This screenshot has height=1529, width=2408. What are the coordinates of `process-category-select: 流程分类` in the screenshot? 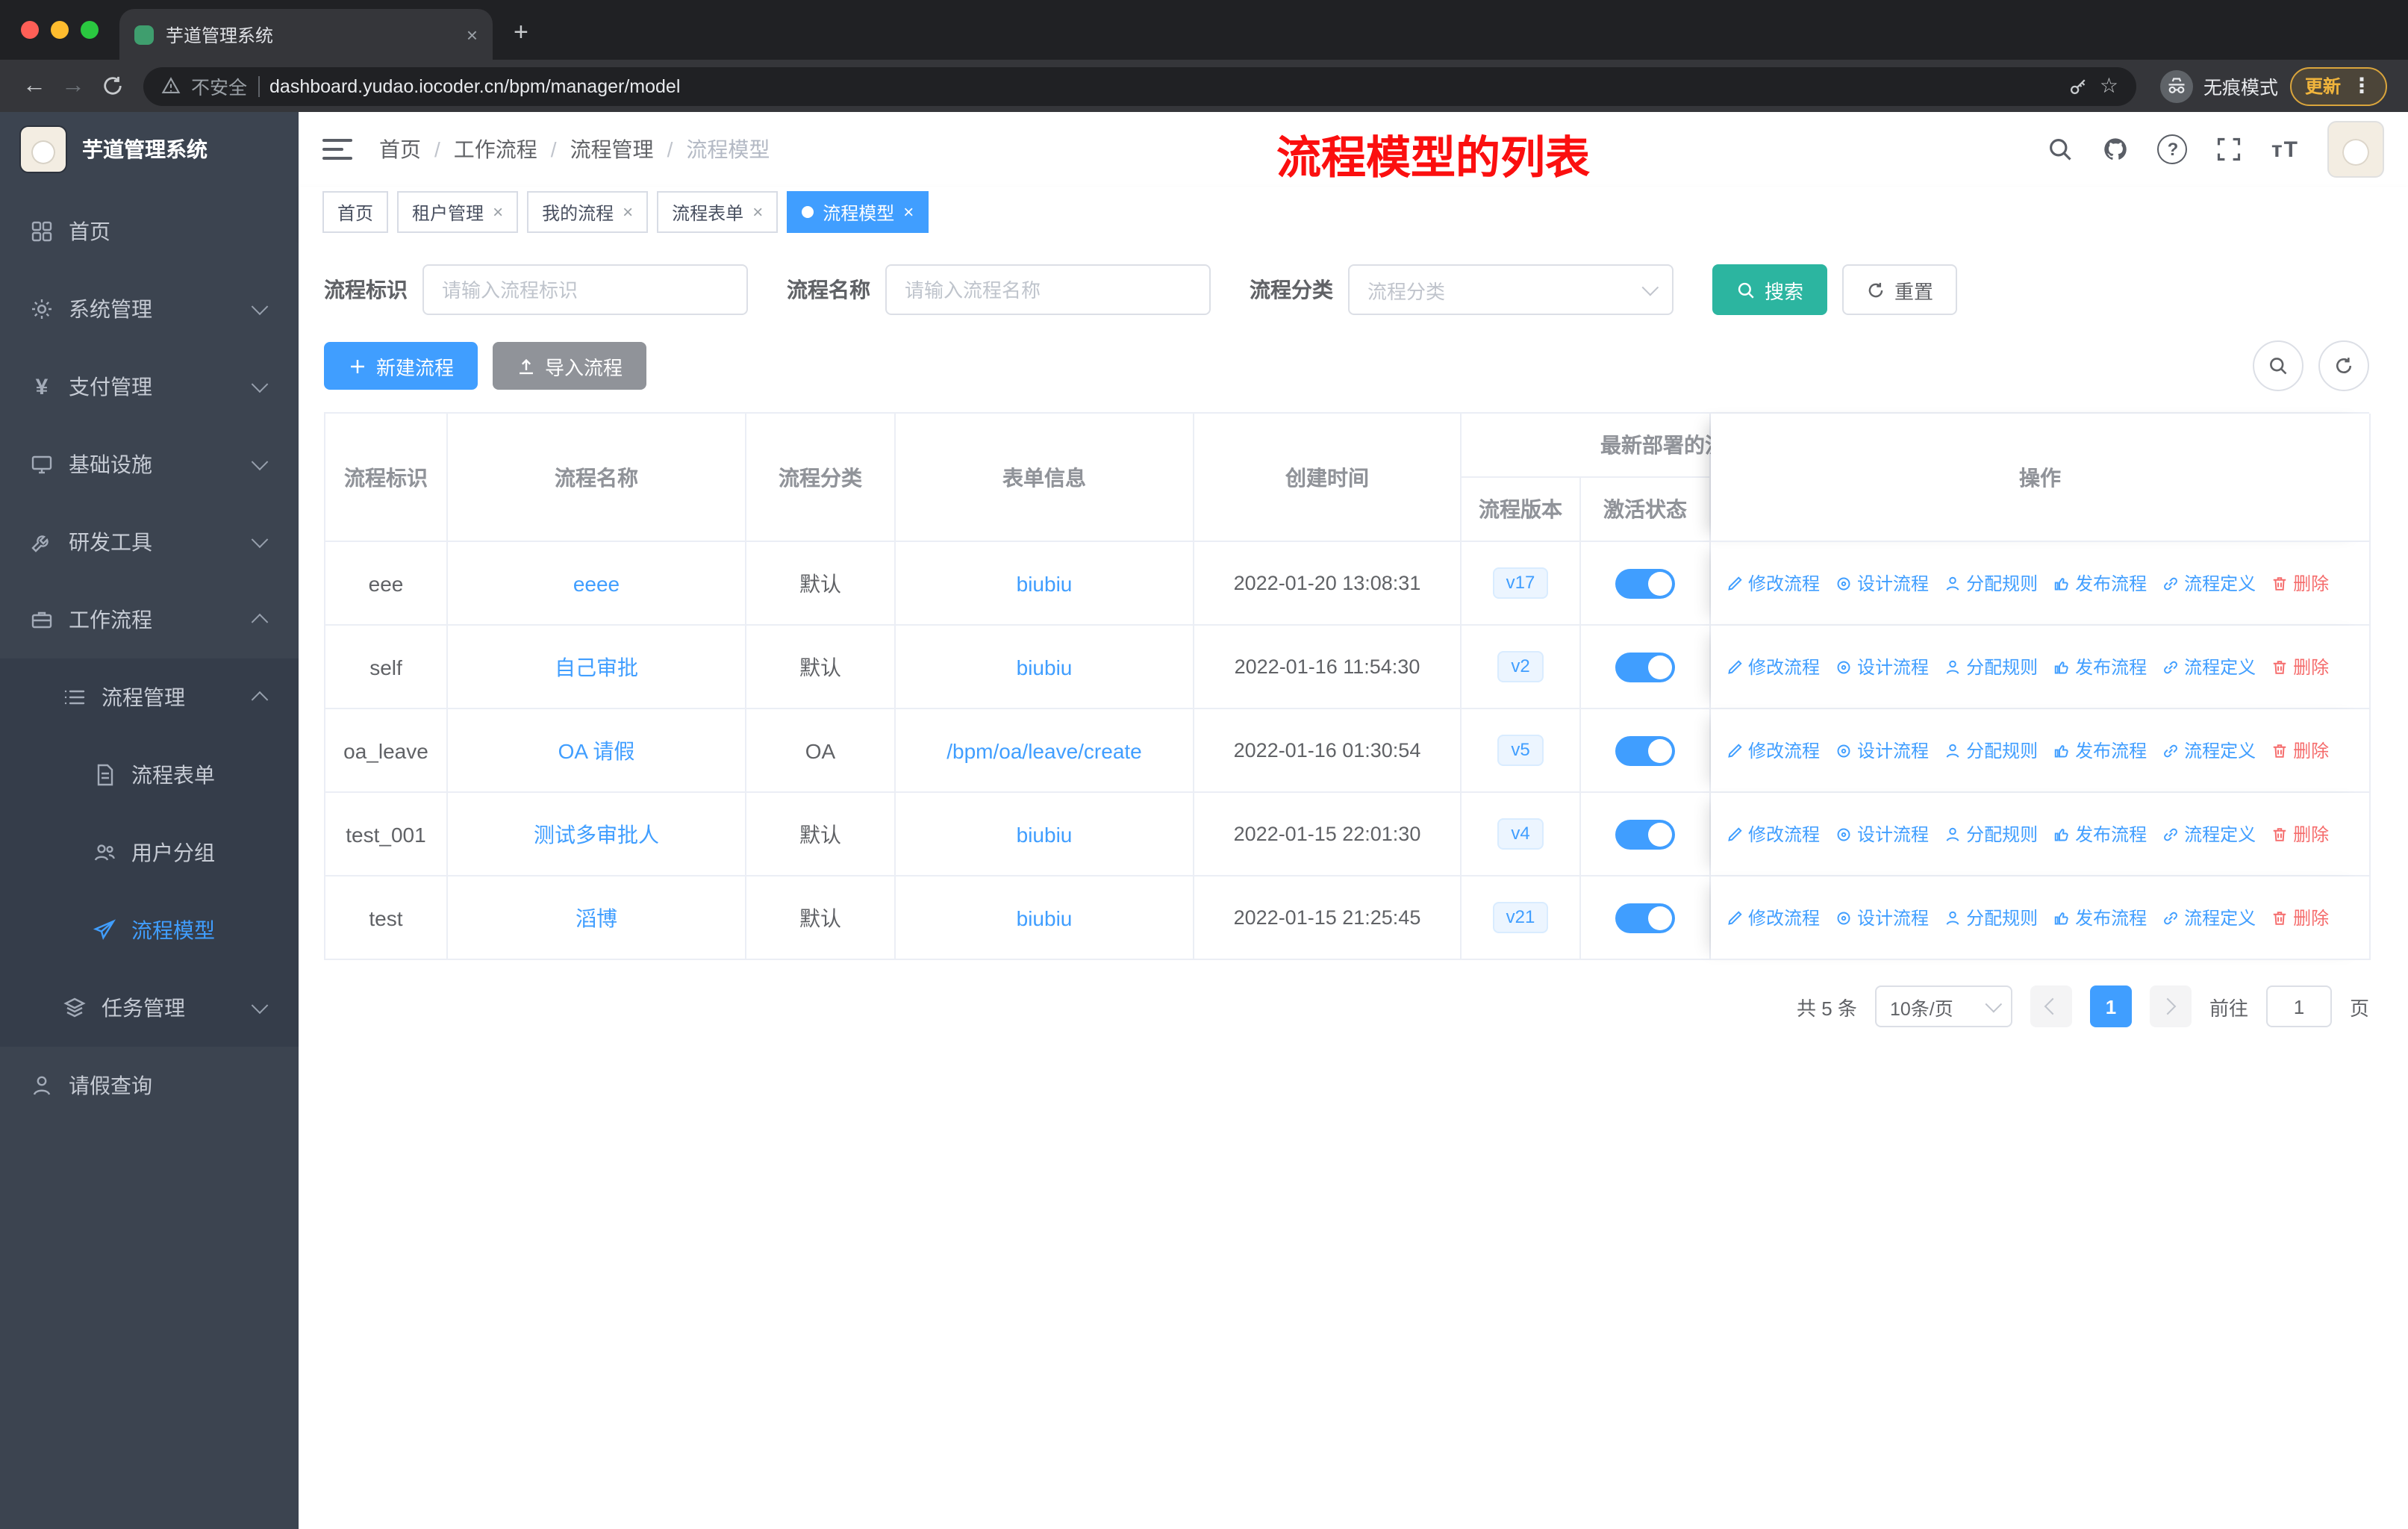 It's located at (1511, 289).